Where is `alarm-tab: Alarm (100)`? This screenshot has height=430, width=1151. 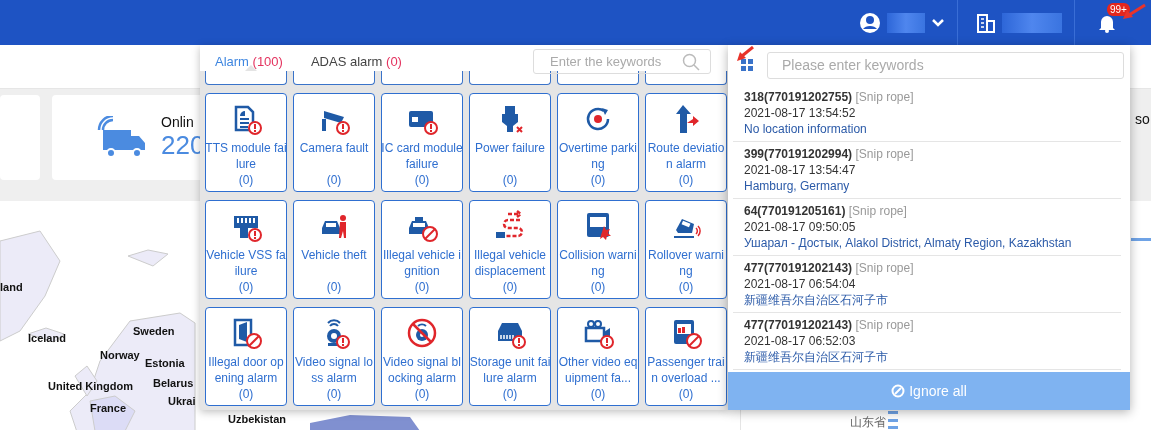
alarm-tab: Alarm (100) is located at coordinates (249, 62).